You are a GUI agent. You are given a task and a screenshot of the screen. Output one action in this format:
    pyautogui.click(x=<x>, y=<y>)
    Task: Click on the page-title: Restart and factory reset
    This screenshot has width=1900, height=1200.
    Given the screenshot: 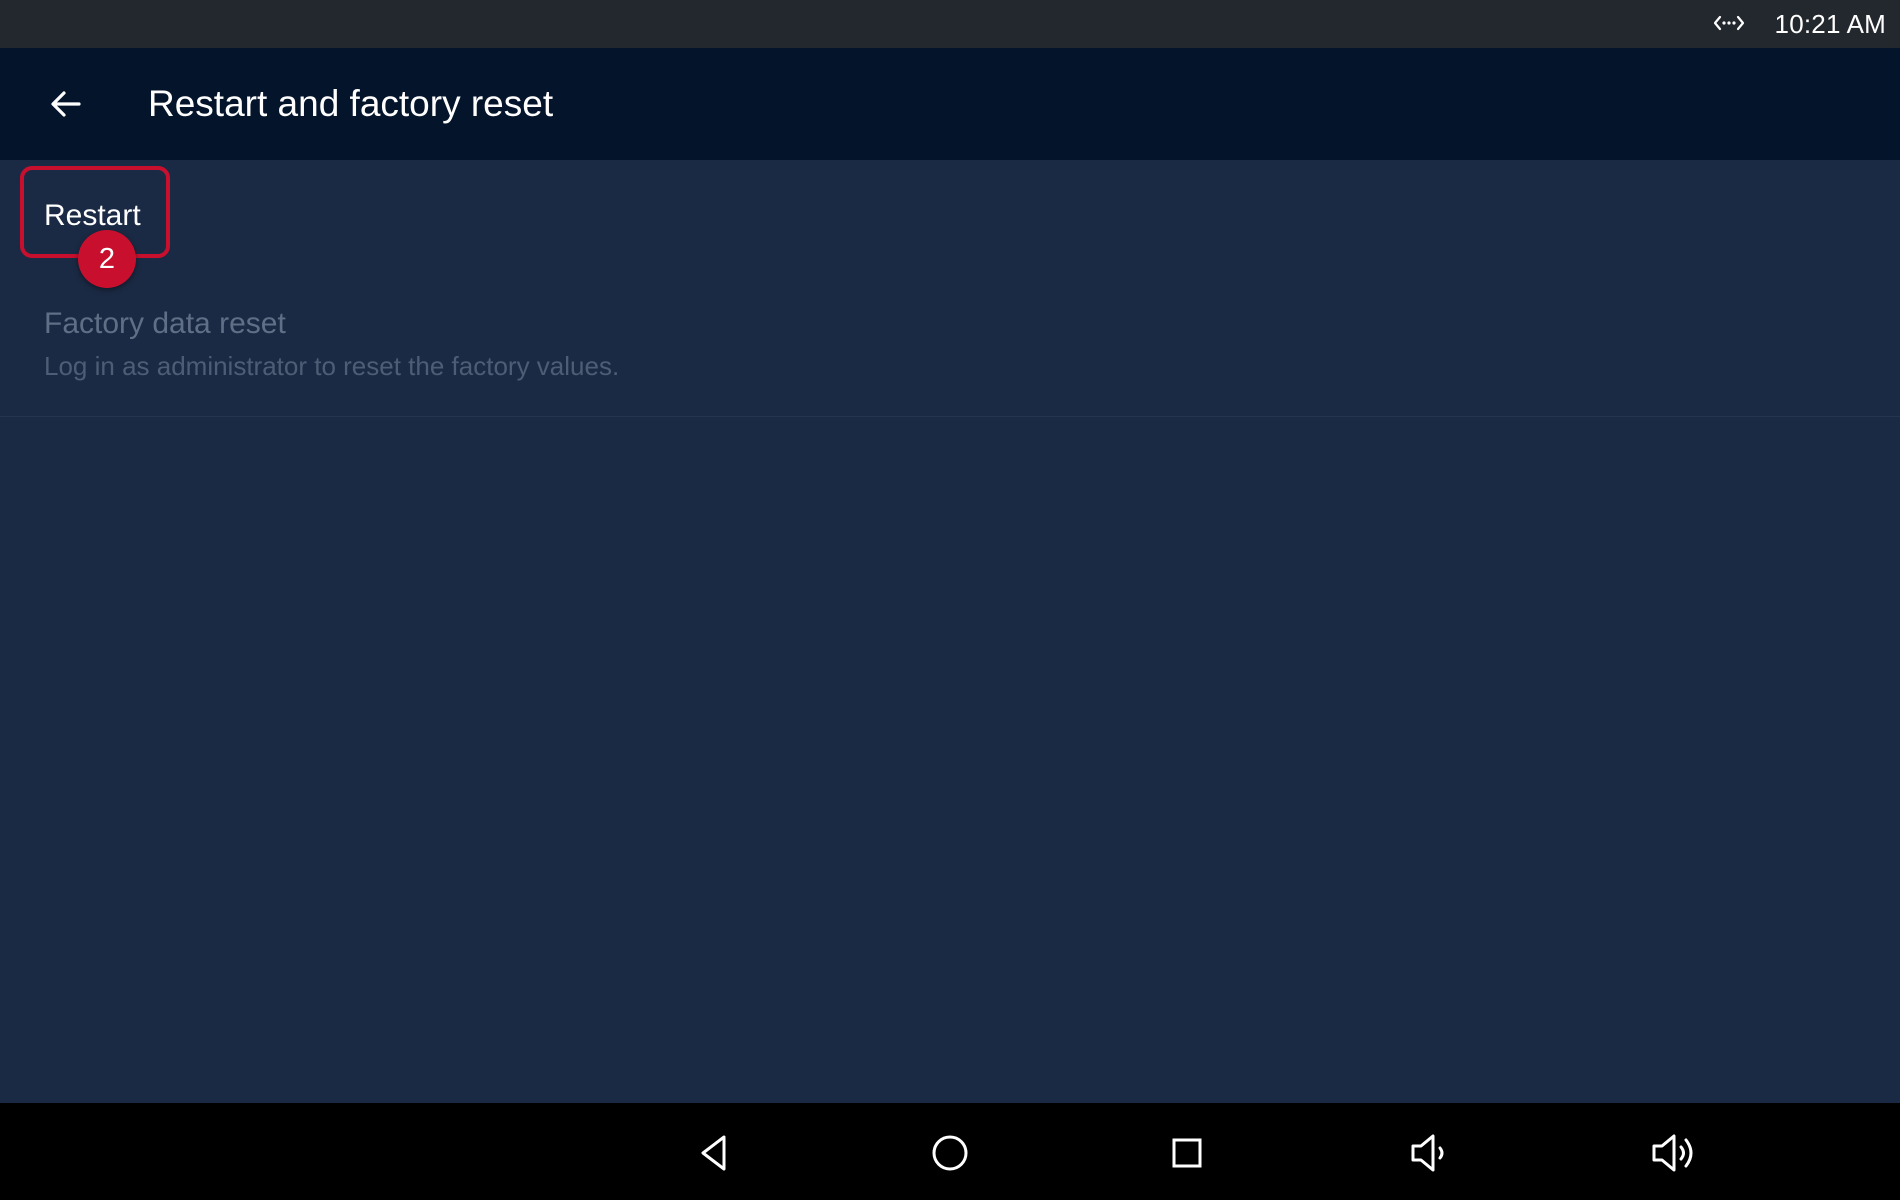 What is the action you would take?
    pyautogui.click(x=351, y=103)
    